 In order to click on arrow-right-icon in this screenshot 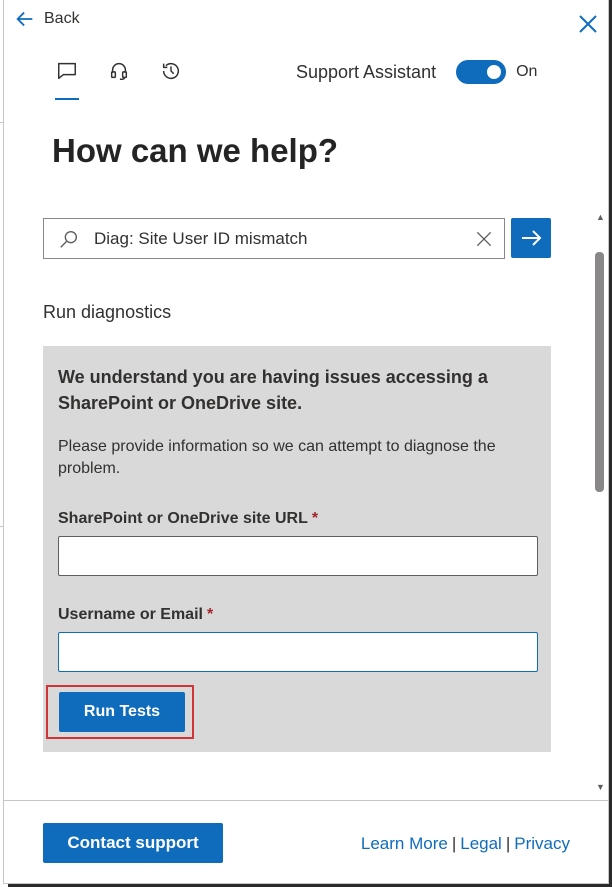, I will do `click(532, 238)`.